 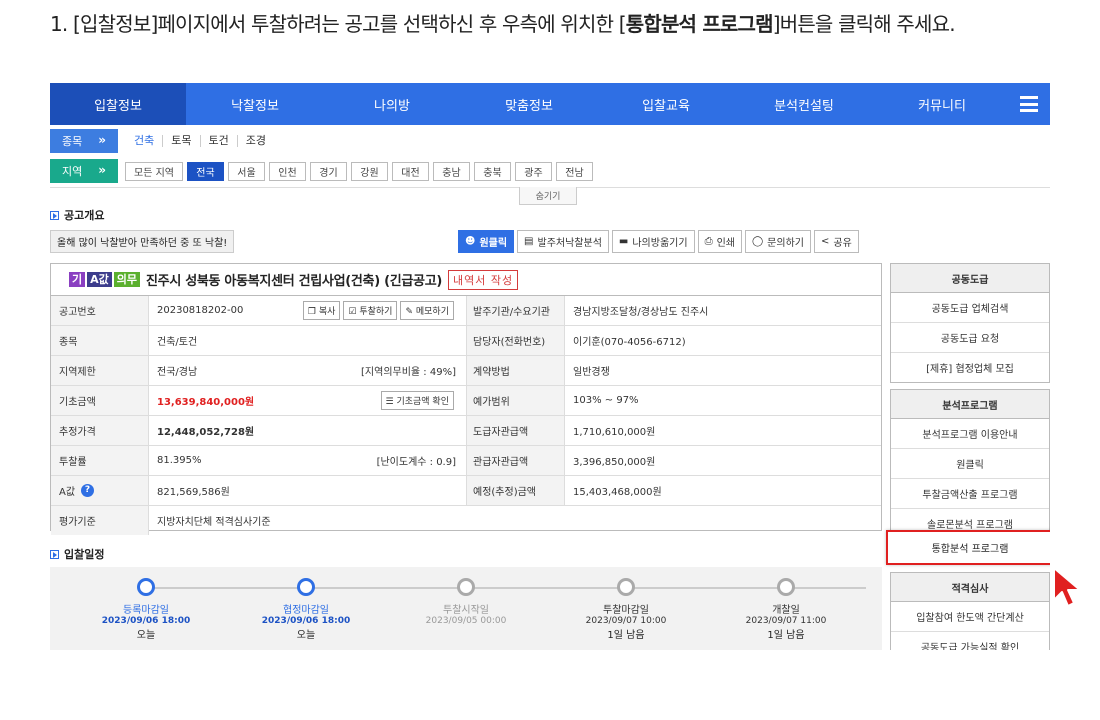 I want to click on value-notice-number: 20230818202-00 ❐ 복사 ☑ 투찰하기 ✎ 메모하기, so click(x=308, y=310).